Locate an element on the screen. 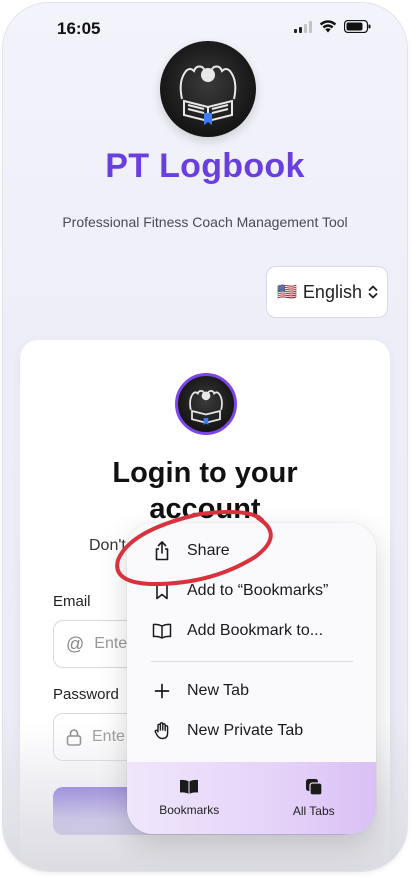 The height and width of the screenshot is (878, 420). book-filled-icon is located at coordinates (189, 786).